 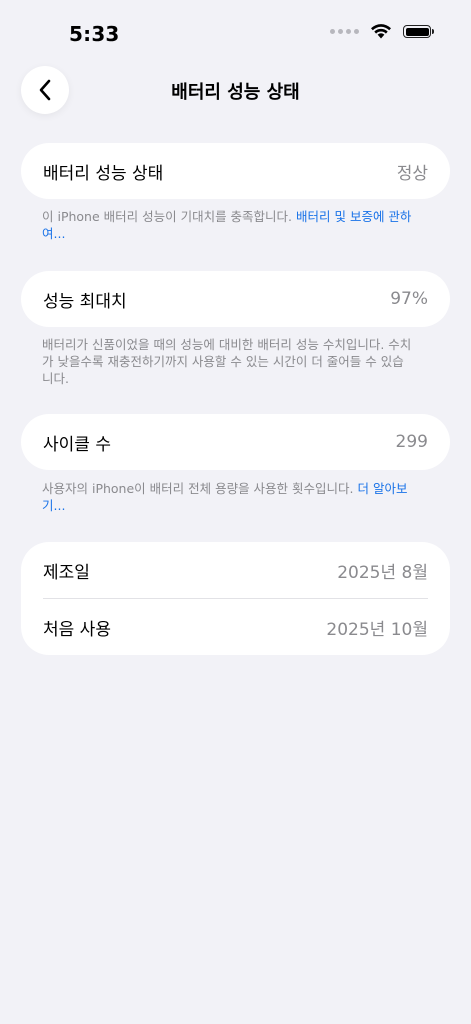 I want to click on max-capacity-row: 성능 최대치 97%, so click(x=235, y=299).